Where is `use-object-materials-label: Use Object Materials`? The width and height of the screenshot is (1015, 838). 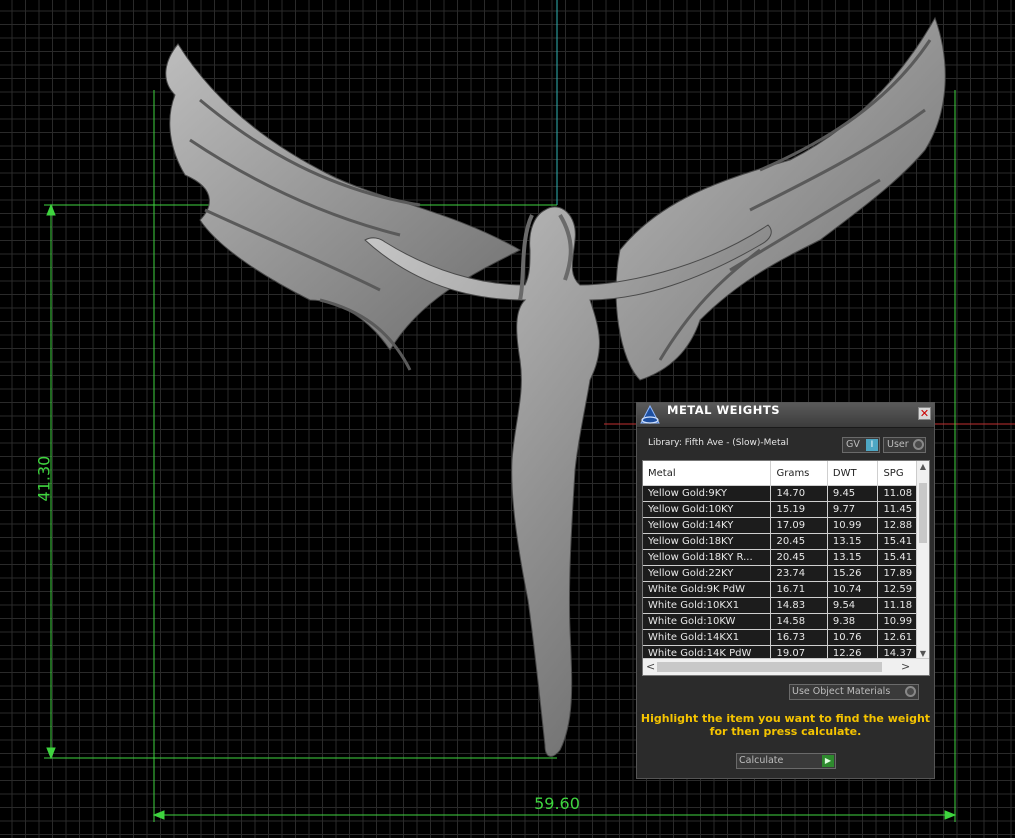
use-object-materials-label: Use Object Materials is located at coordinates (841, 691).